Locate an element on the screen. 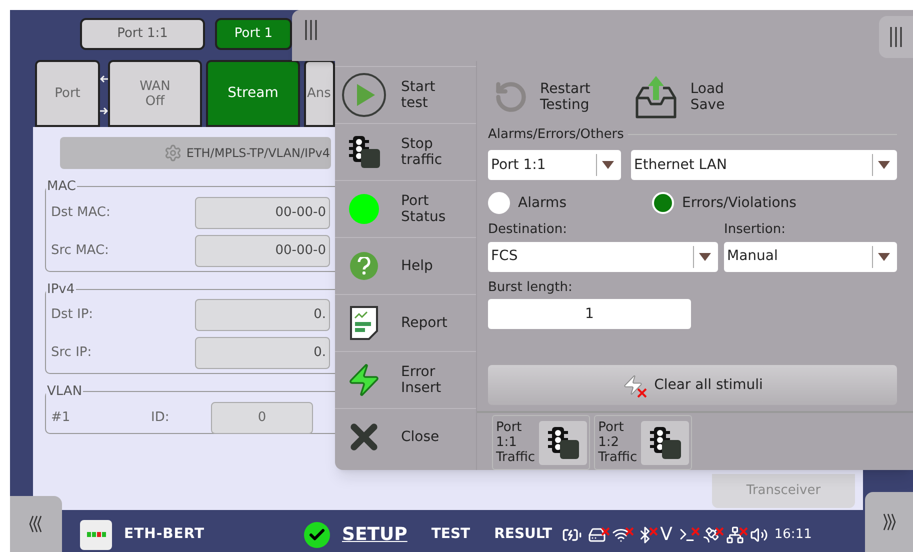  section-title: Alarms/Errors/Others is located at coordinates (556, 135).